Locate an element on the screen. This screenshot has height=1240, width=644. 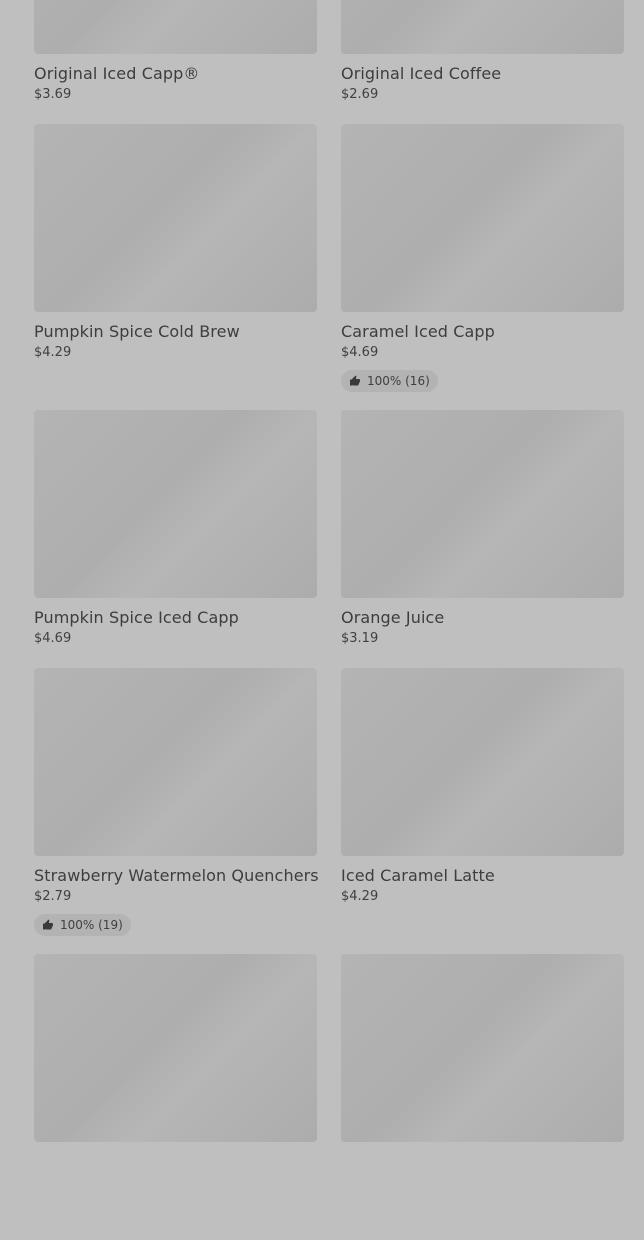
item-name: Pumpkin Spice Iced Capp is located at coordinates (175, 618).